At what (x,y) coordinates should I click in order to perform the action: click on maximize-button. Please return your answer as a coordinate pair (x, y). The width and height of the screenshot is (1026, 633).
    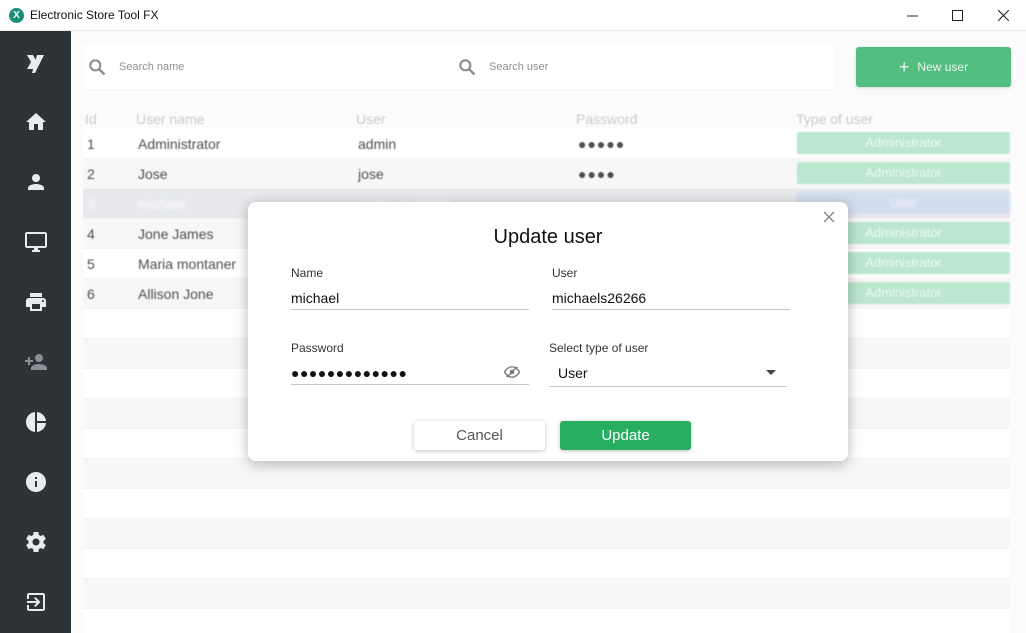
    Looking at the image, I should click on (957, 15).